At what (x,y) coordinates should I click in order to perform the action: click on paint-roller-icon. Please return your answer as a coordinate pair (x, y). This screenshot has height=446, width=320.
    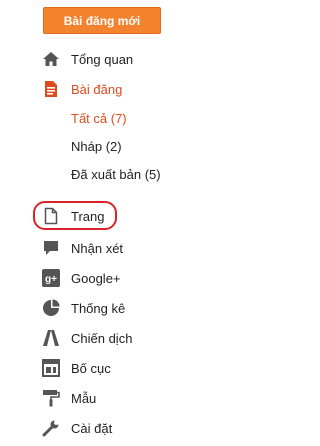
    Looking at the image, I should click on (51, 398).